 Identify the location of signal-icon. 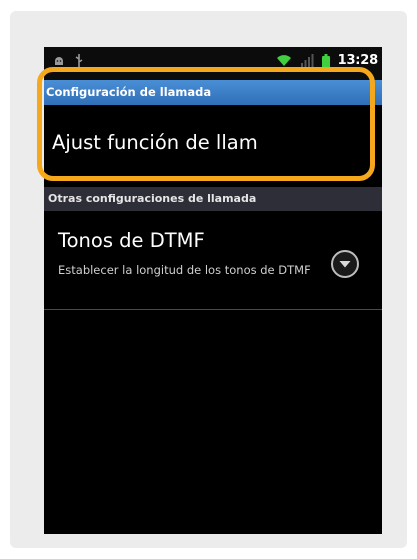
(307, 60).